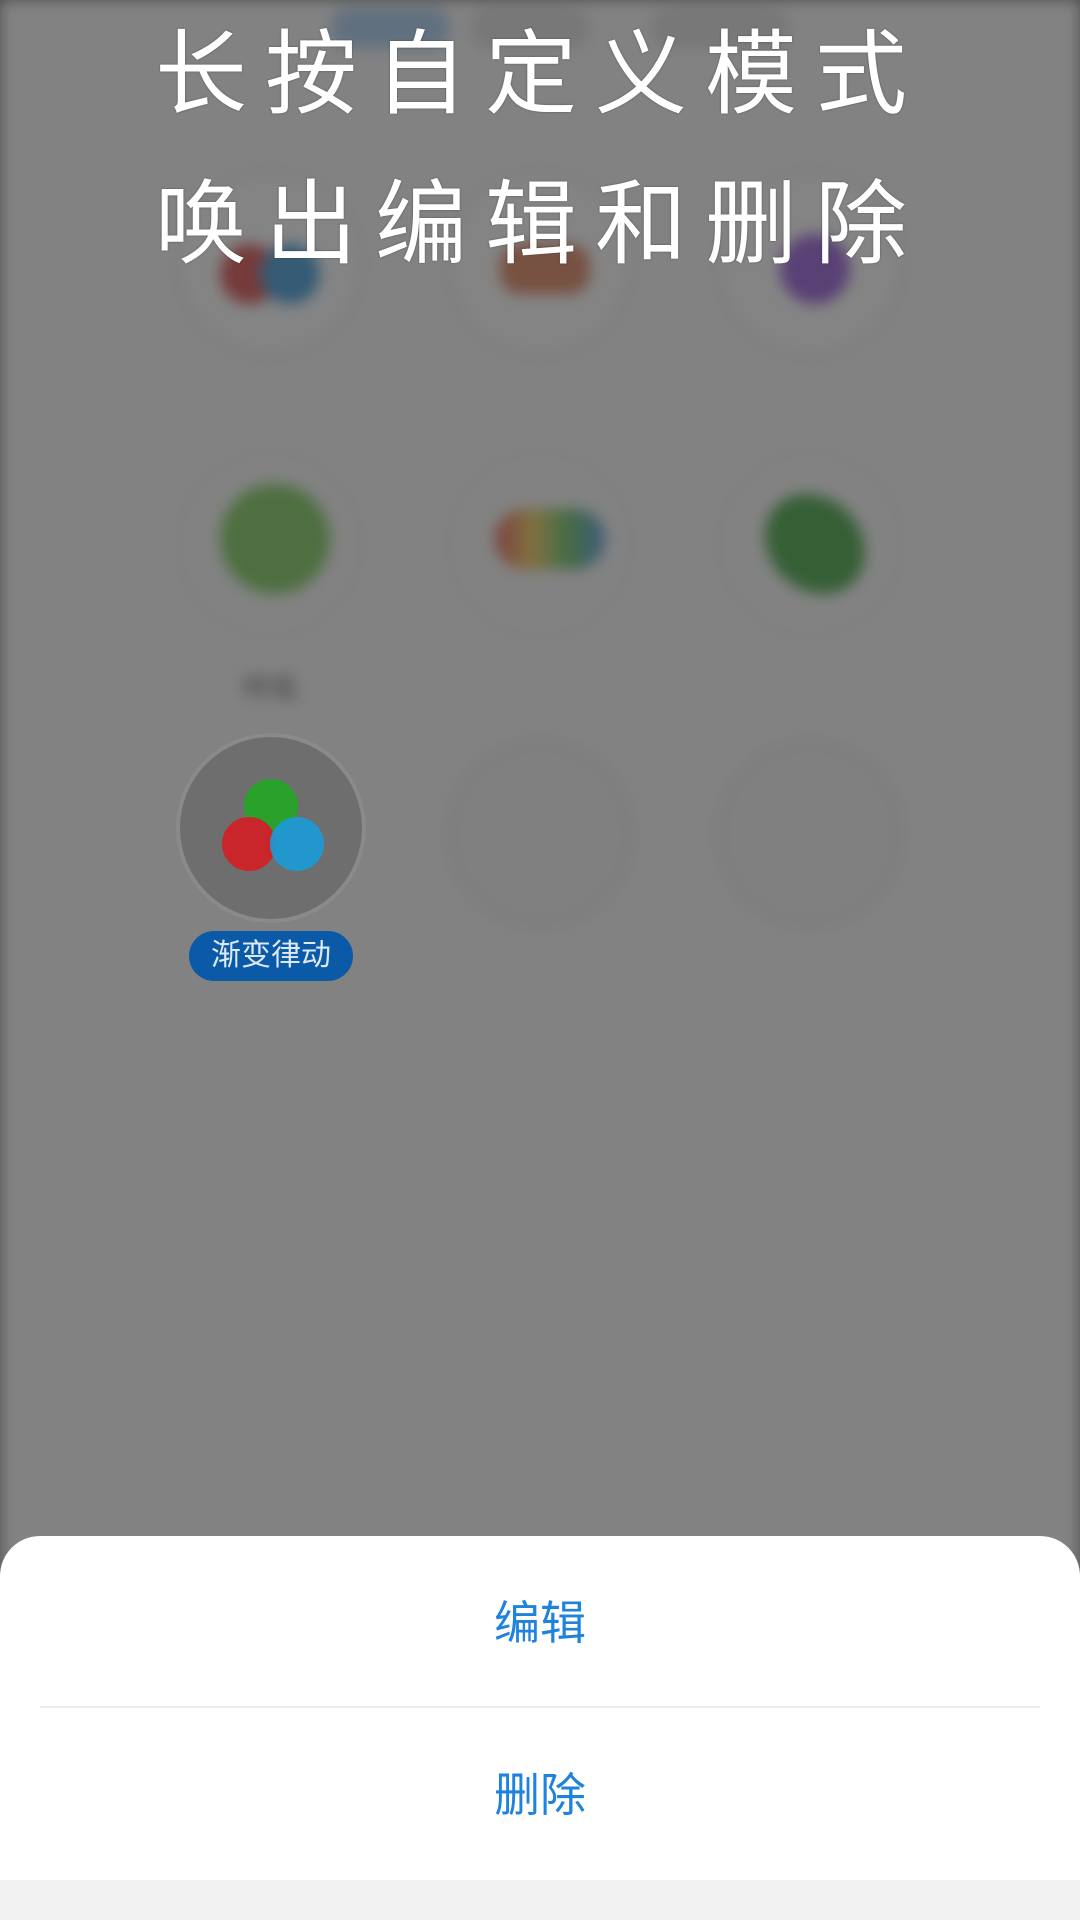 The image size is (1080, 1920). What do you see at coordinates (539, 224) in the screenshot?
I see `caption-line-2: 唤出编辑和删除` at bounding box center [539, 224].